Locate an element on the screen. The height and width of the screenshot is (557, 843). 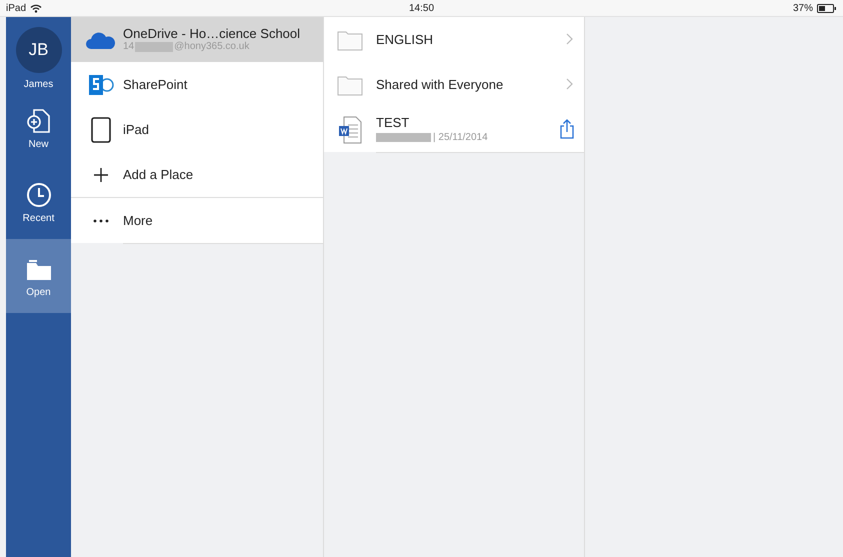
battery-percent: 37% is located at coordinates (802, 8).